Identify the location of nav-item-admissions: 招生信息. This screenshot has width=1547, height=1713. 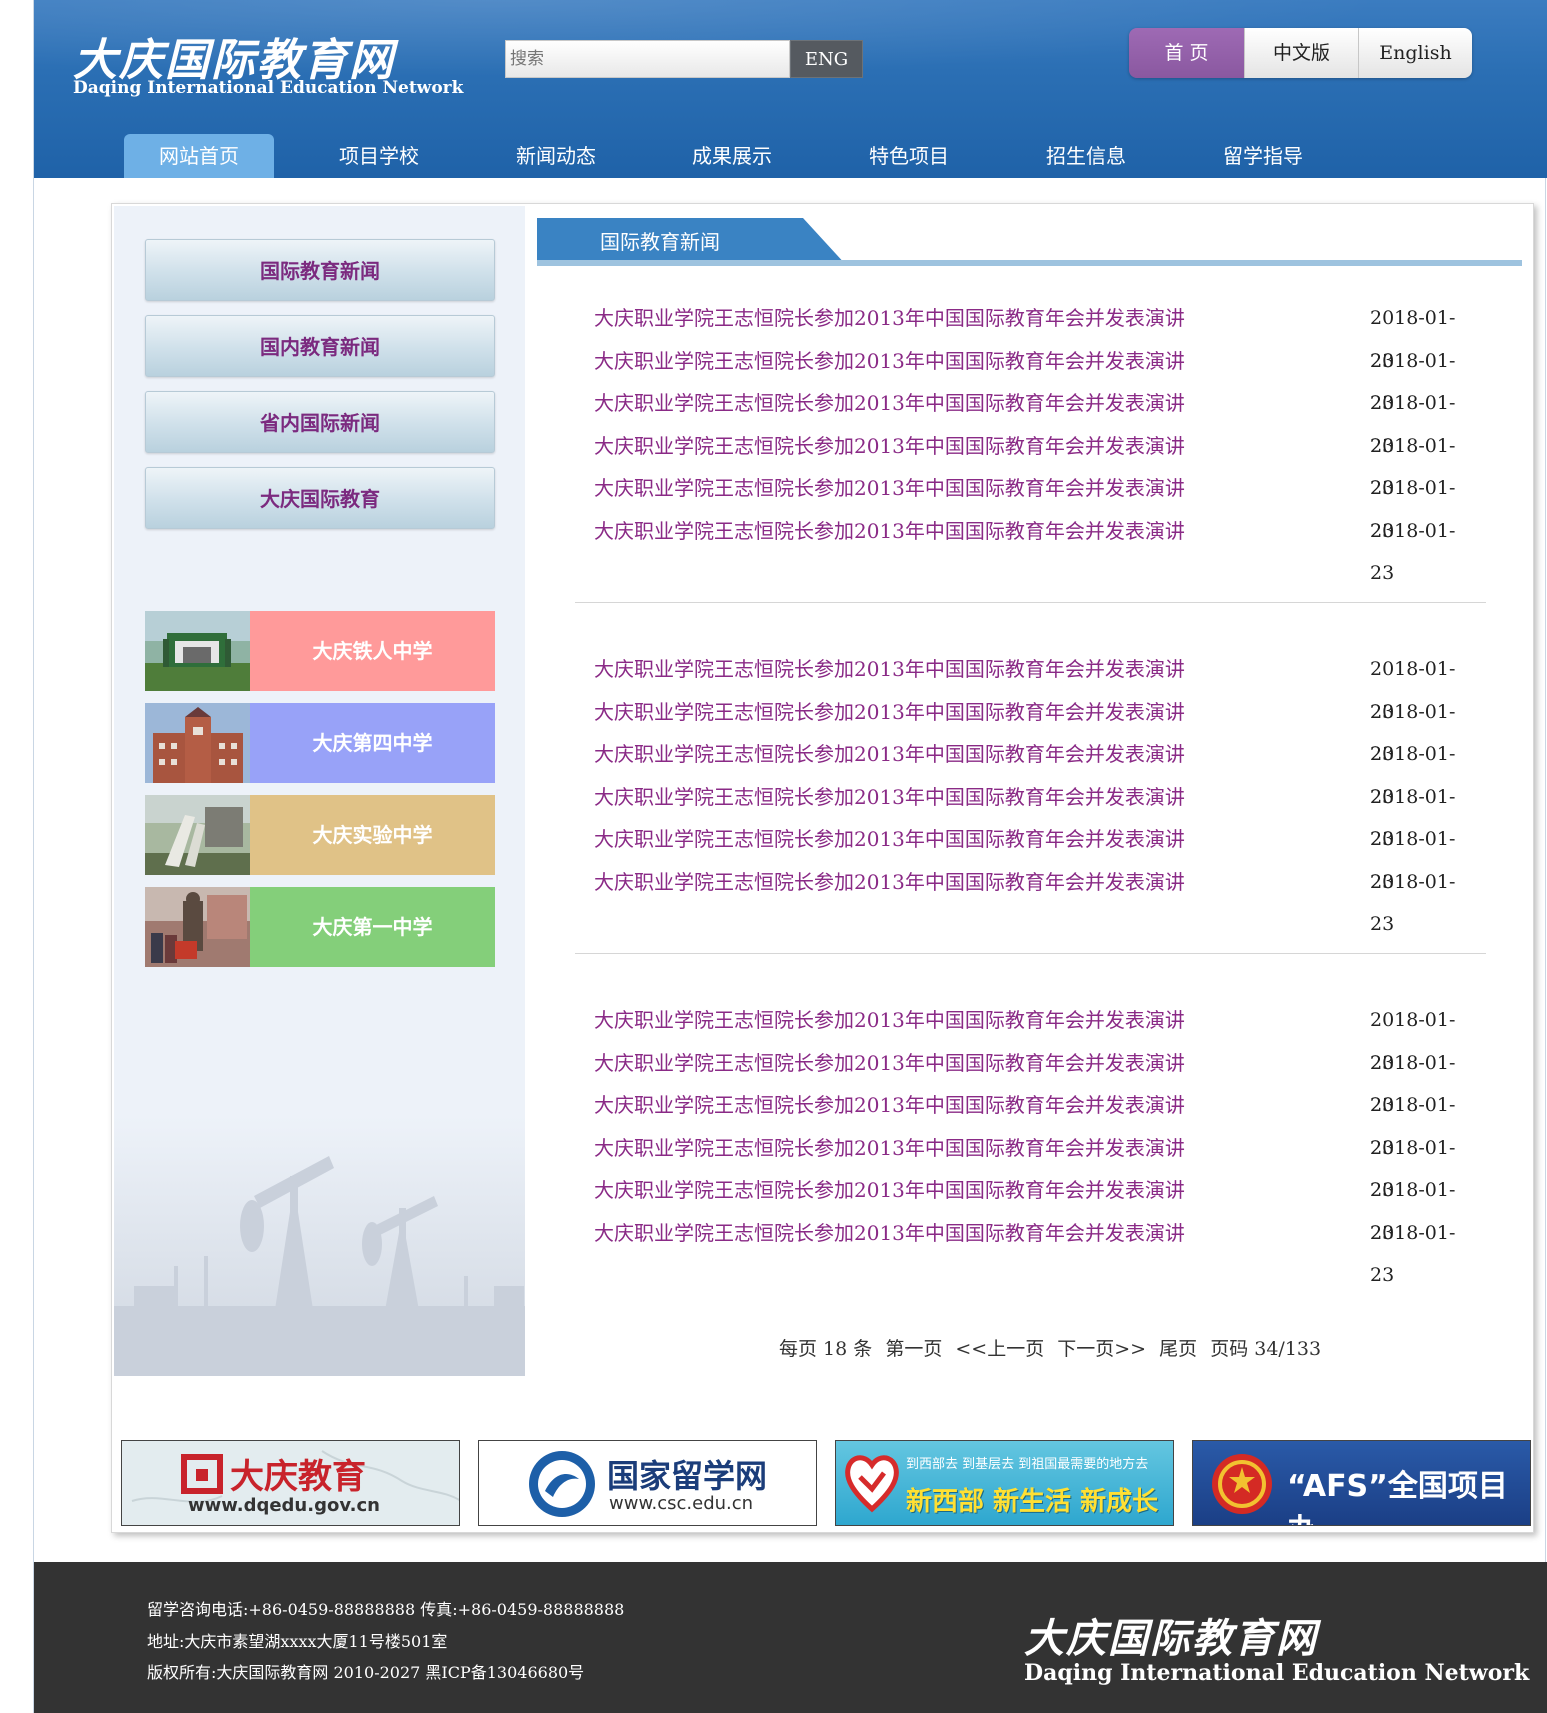
(1086, 156).